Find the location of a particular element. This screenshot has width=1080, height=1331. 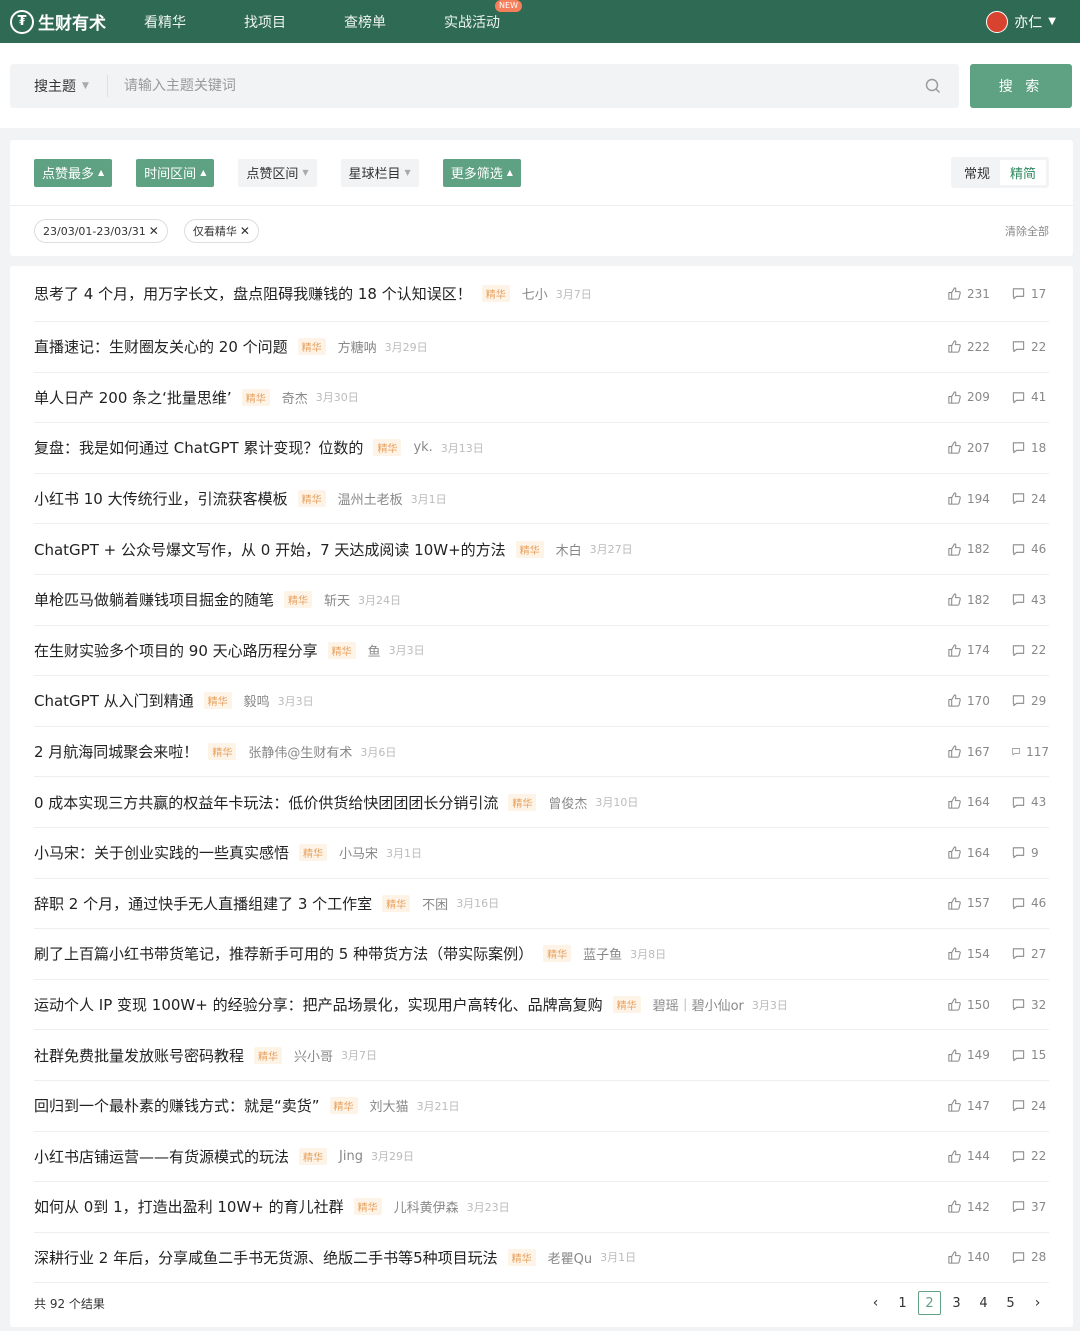

comment-count: 41 is located at coordinates (1030, 397).